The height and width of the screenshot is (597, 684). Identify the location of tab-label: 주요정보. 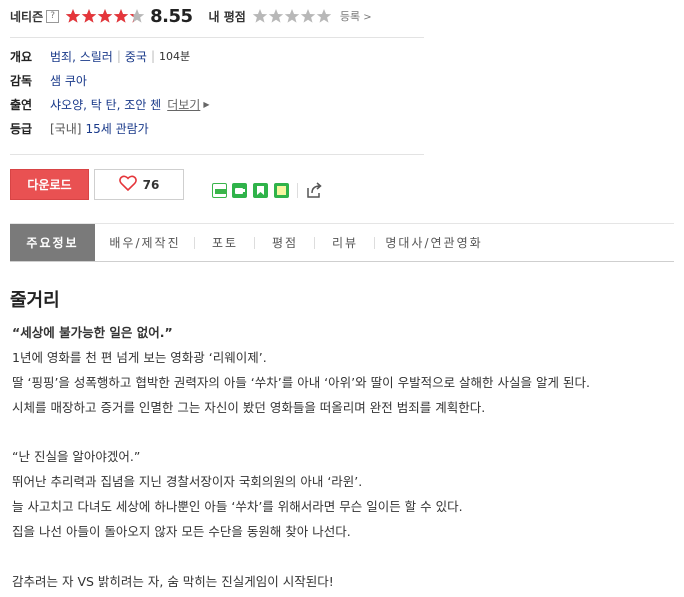
(52, 243).